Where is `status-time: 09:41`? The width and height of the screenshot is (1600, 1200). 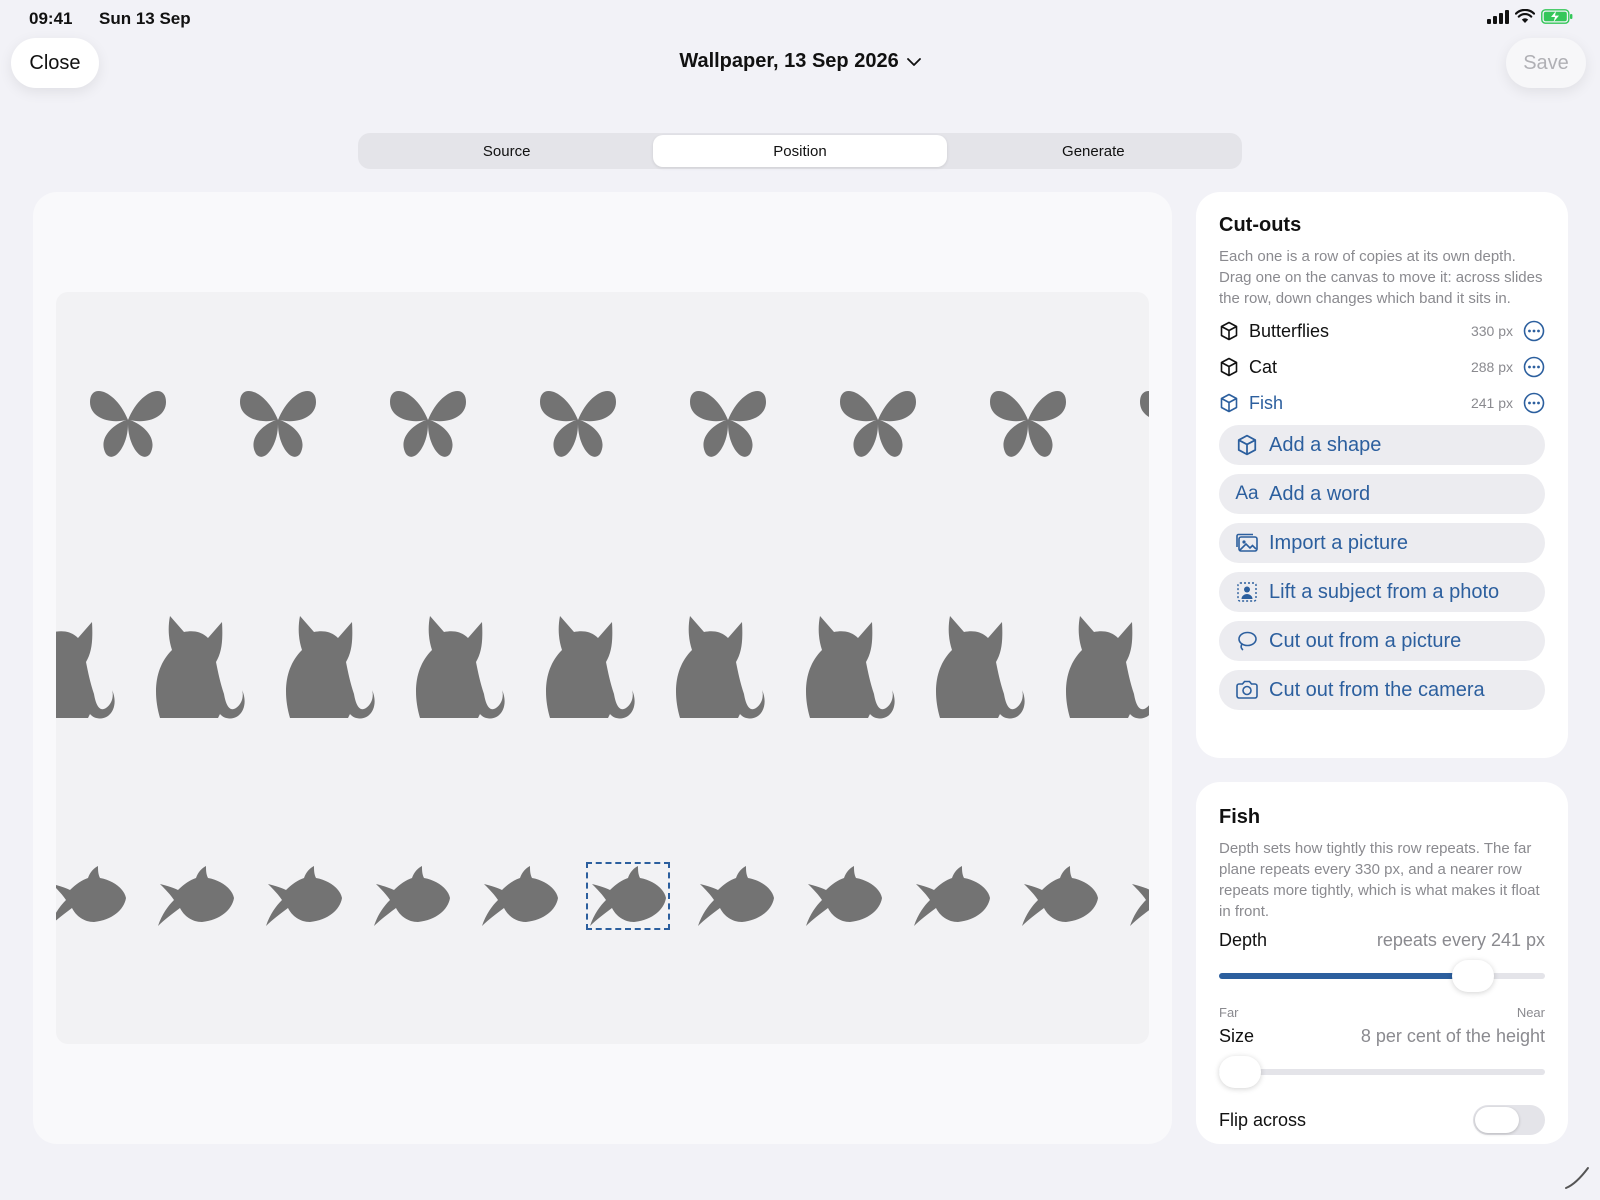 status-time: 09:41 is located at coordinates (51, 18).